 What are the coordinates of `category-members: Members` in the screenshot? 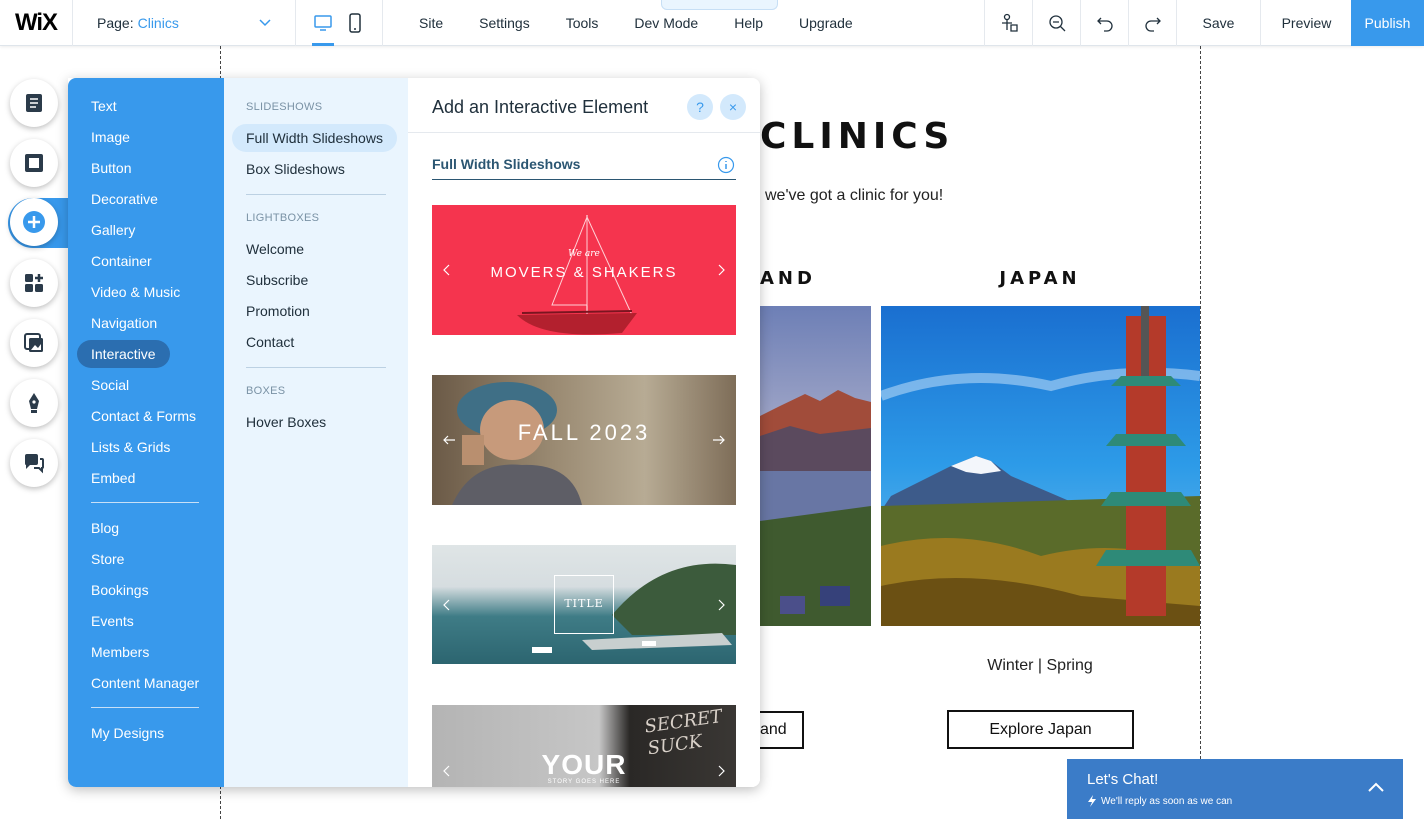 It's located at (120, 652).